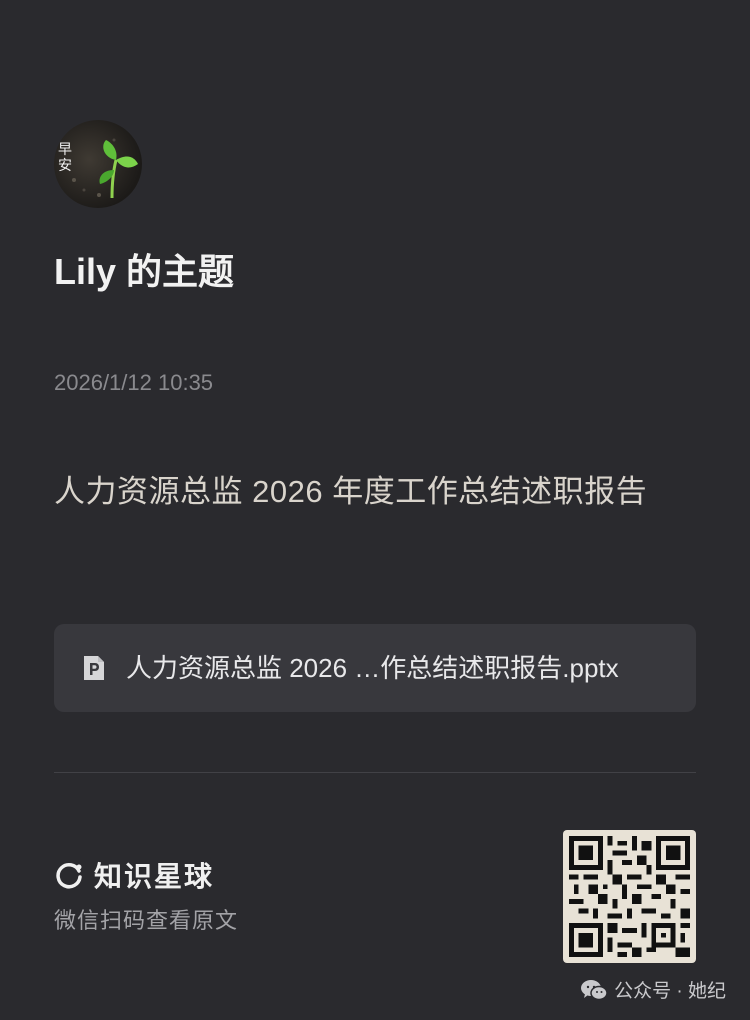  Describe the element at coordinates (372, 668) in the screenshot. I see `attachment-file-name: 人力资源总监 2026 …作总结述职报告.pptx` at that location.